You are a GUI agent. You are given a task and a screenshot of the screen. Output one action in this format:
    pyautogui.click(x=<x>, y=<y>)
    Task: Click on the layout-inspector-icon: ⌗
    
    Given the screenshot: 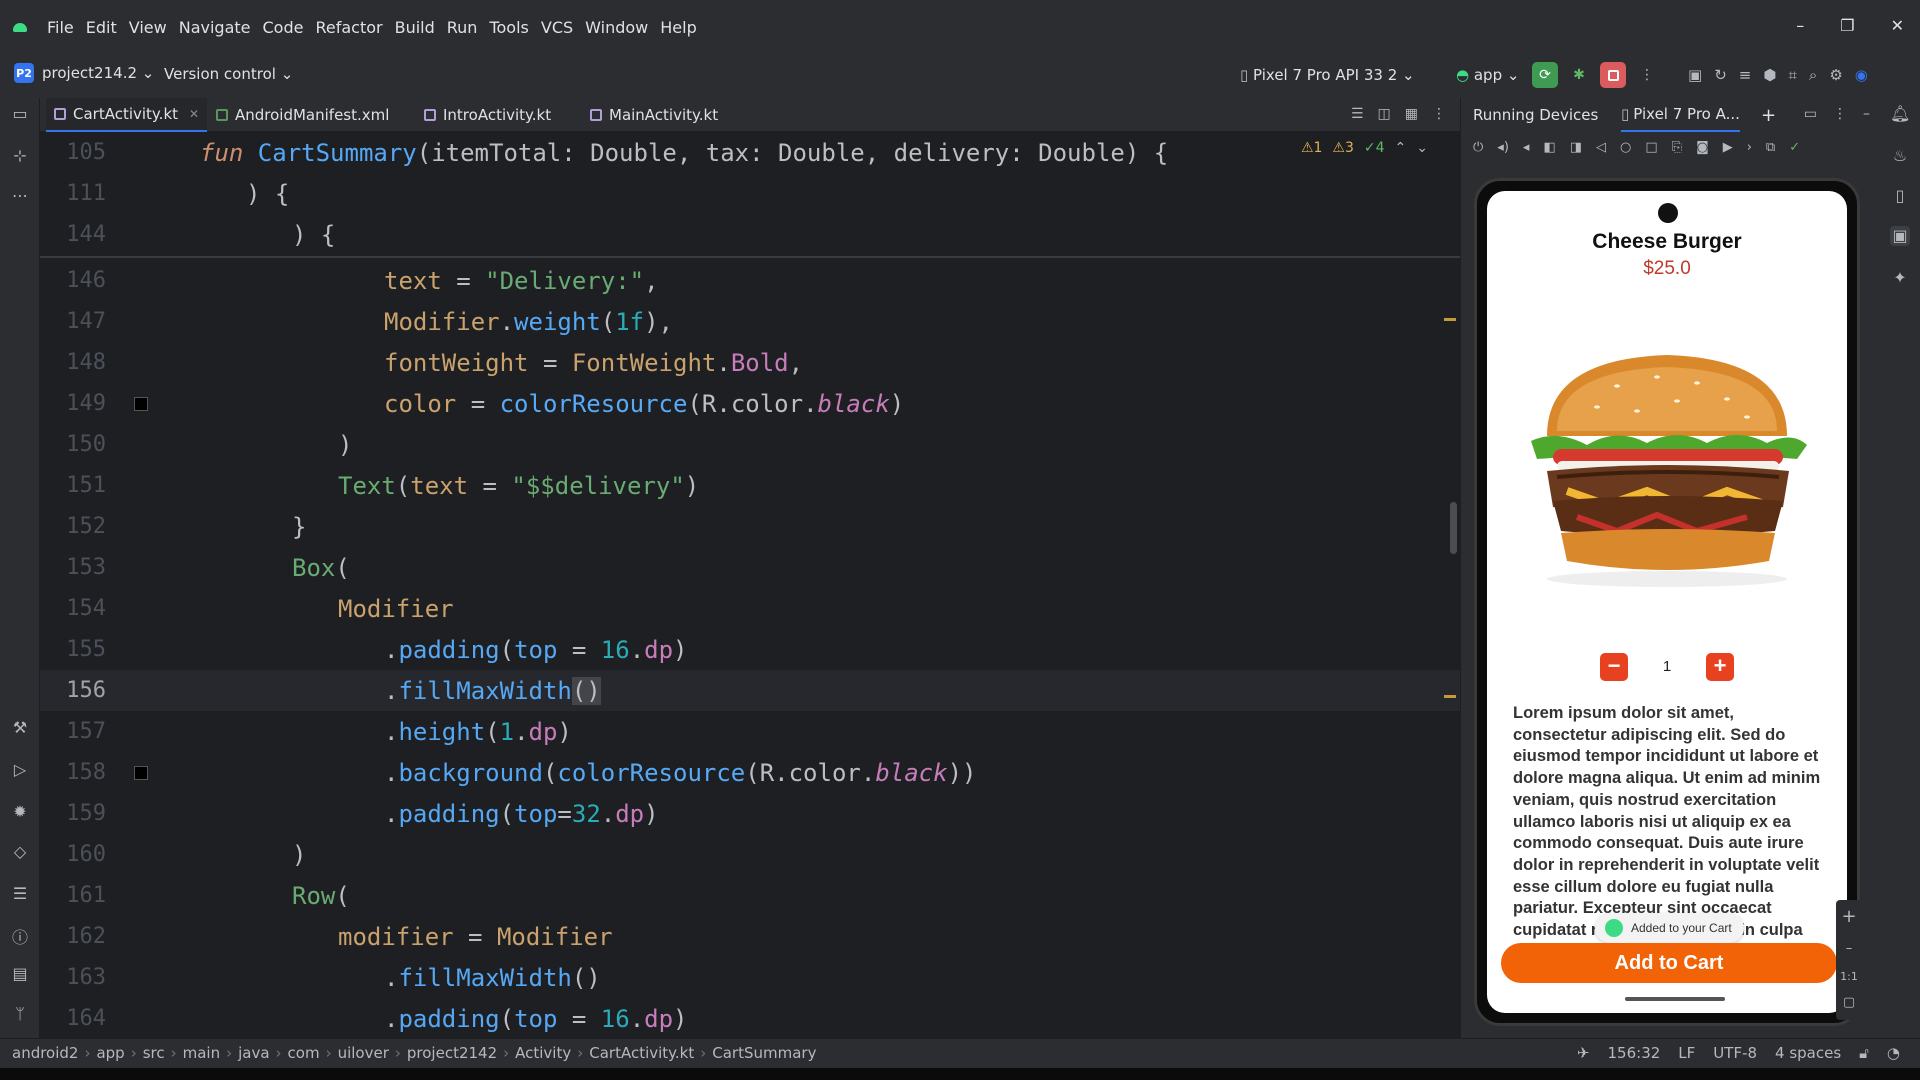 What is the action you would take?
    pyautogui.click(x=1792, y=75)
    